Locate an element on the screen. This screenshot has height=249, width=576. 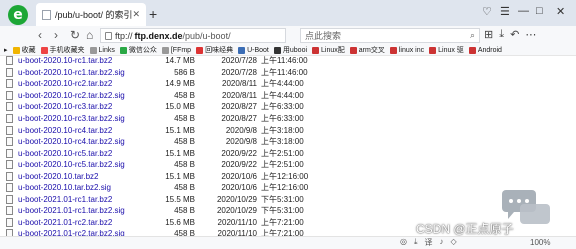
address-scheme: ftp:// is located at coordinates (124, 35).